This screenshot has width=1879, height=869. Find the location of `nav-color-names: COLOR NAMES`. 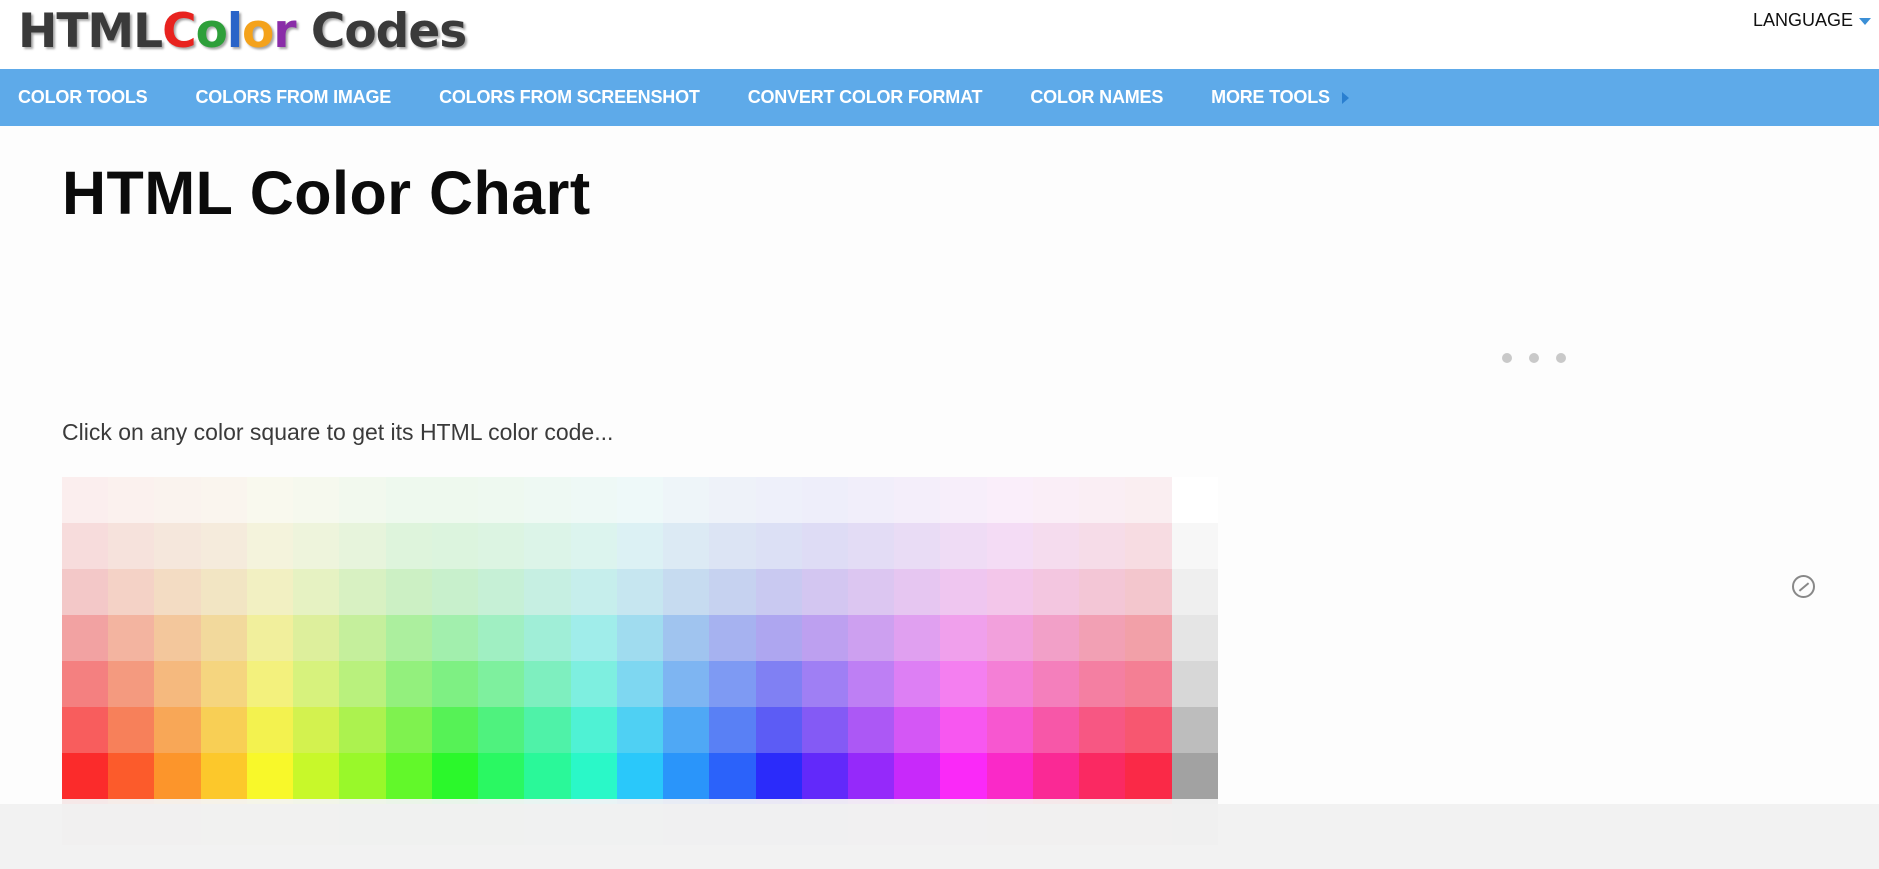

nav-color-names: COLOR NAMES is located at coordinates (1096, 97).